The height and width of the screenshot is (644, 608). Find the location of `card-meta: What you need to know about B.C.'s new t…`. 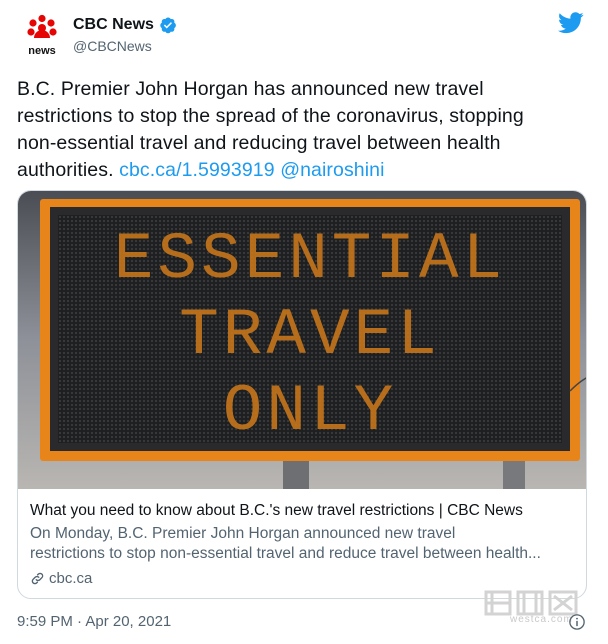

card-meta: What you need to know about B.C.'s new t… is located at coordinates (303, 544).